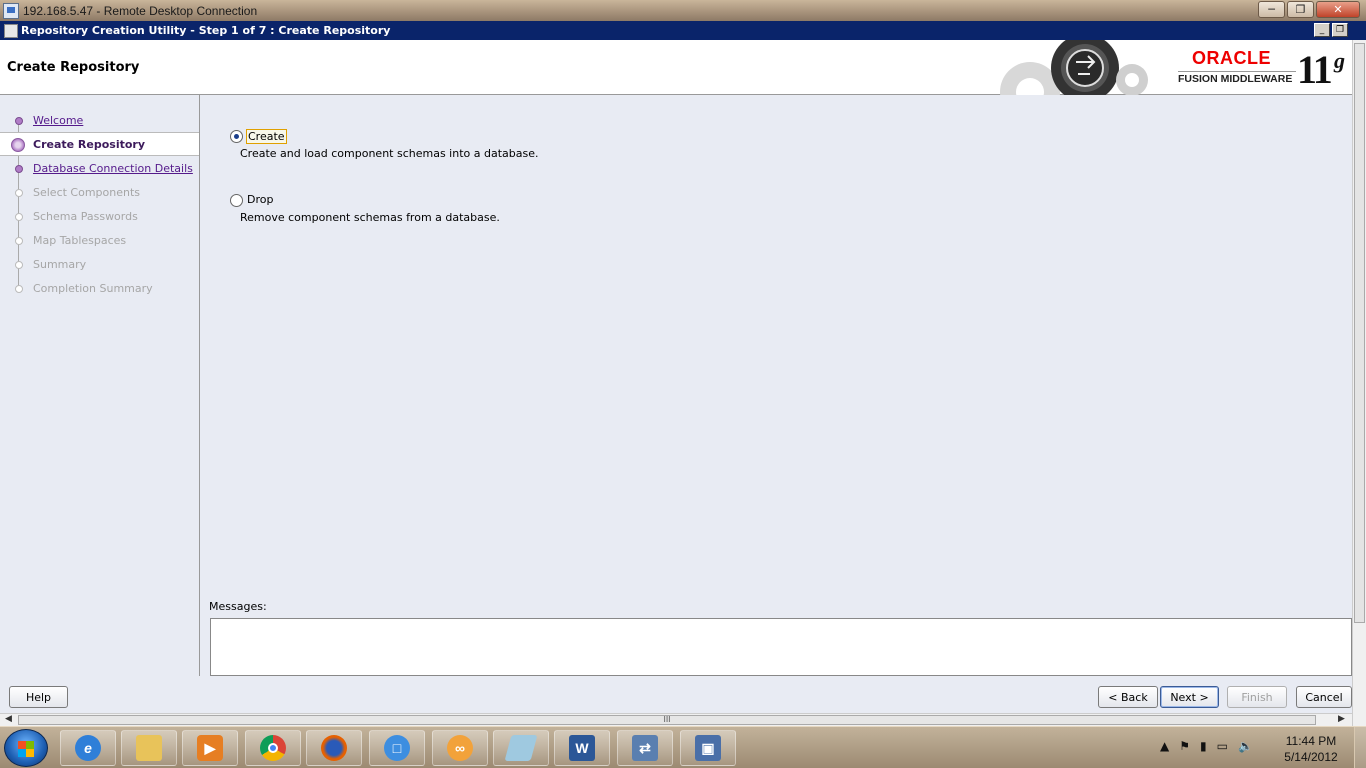  I want to click on nav-item-completion-summary: Completion Summary, so click(99, 289).